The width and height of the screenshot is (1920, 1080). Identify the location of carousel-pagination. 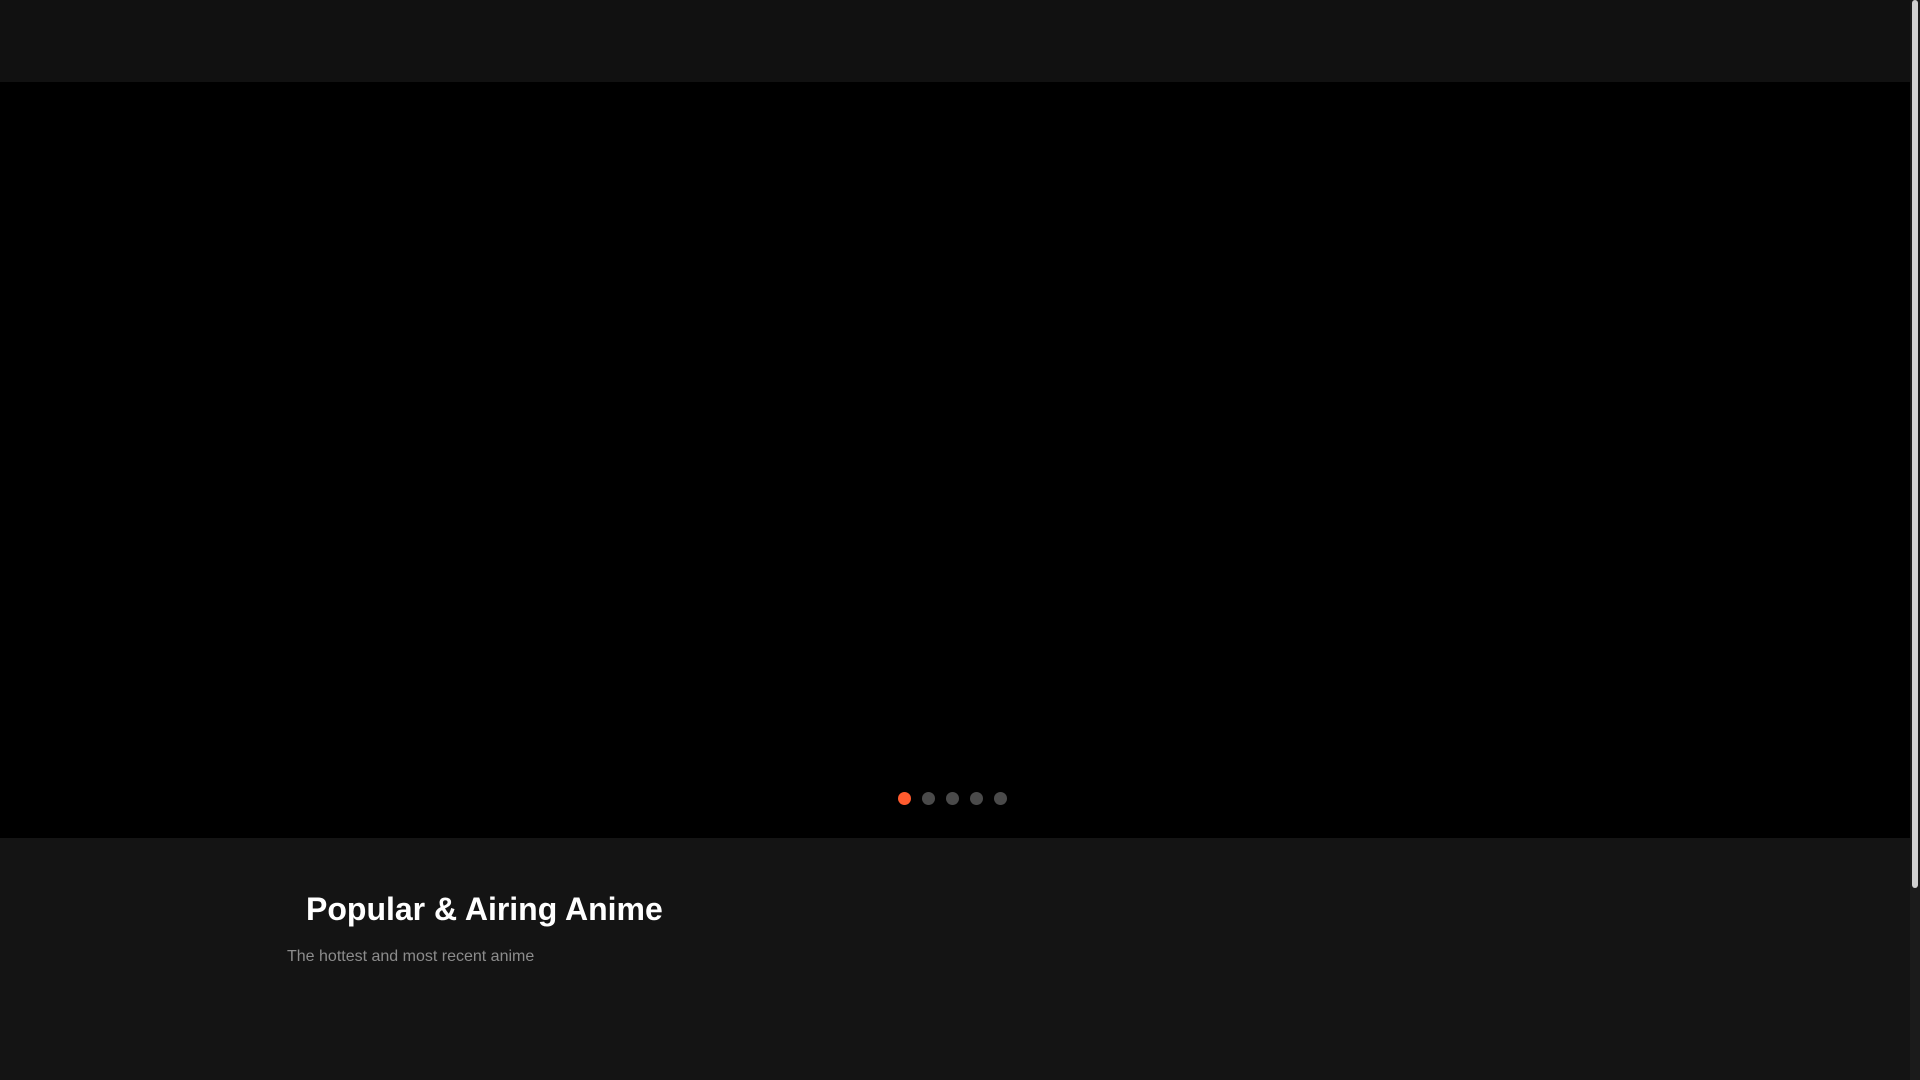
(952, 798).